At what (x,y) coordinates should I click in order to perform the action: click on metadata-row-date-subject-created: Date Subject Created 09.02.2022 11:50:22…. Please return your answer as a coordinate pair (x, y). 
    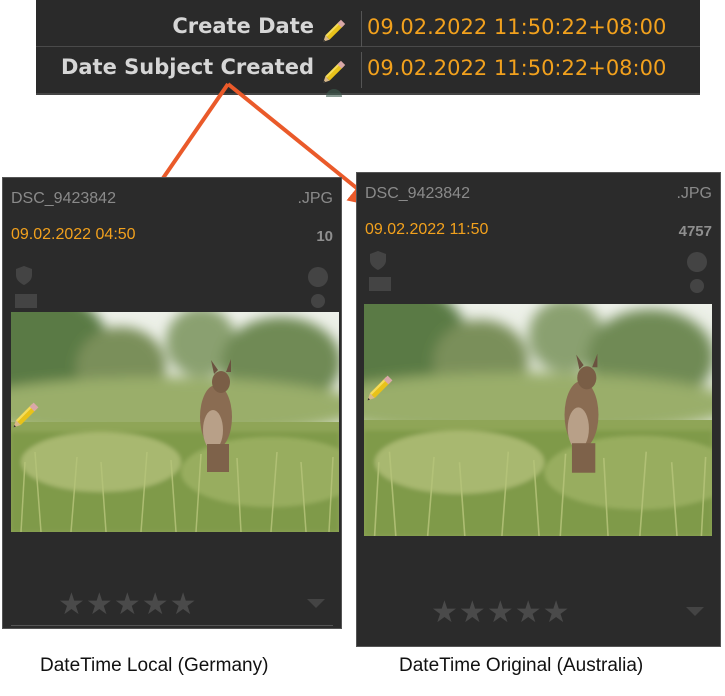
    Looking at the image, I should click on (368, 70).